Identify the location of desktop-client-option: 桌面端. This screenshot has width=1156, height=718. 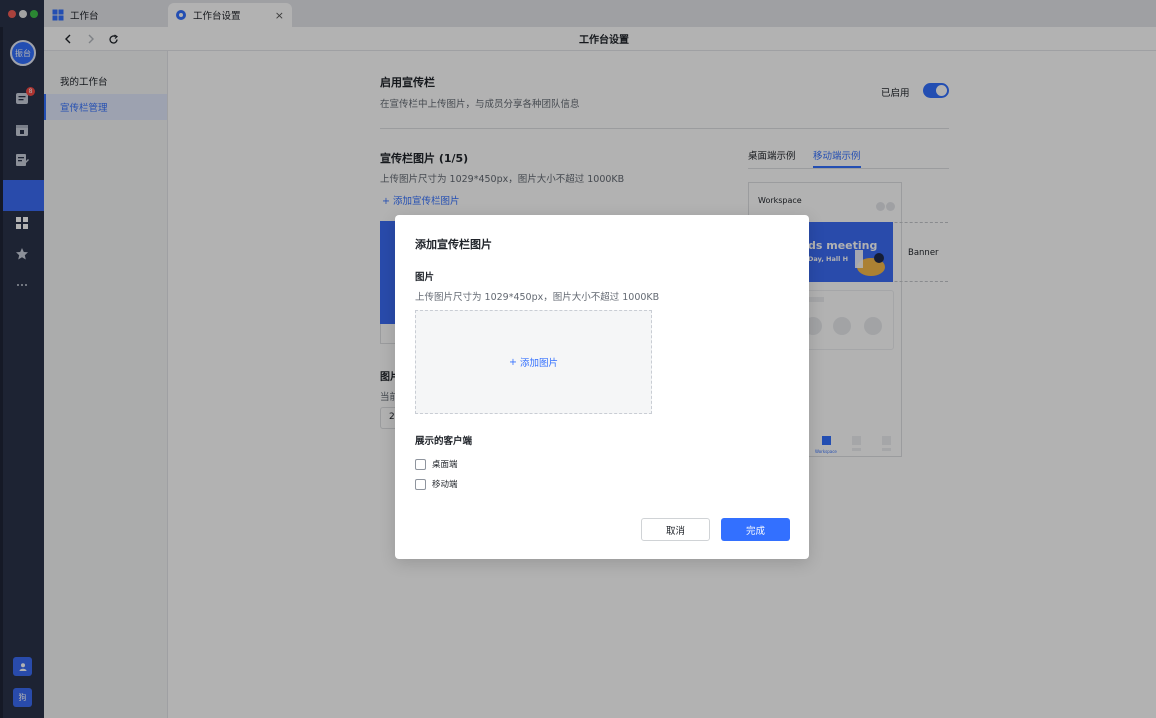
(436, 464).